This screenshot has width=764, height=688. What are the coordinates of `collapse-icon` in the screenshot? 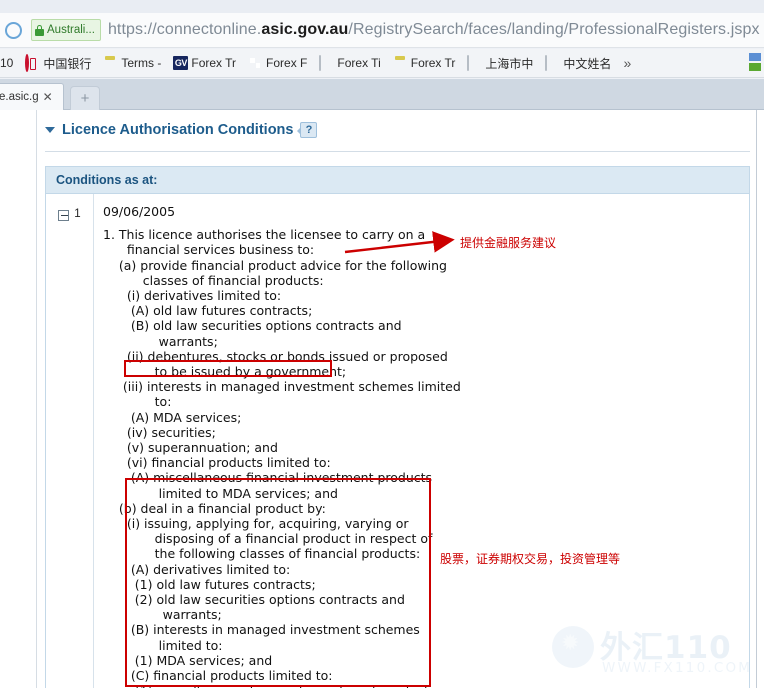 It's located at (64, 215).